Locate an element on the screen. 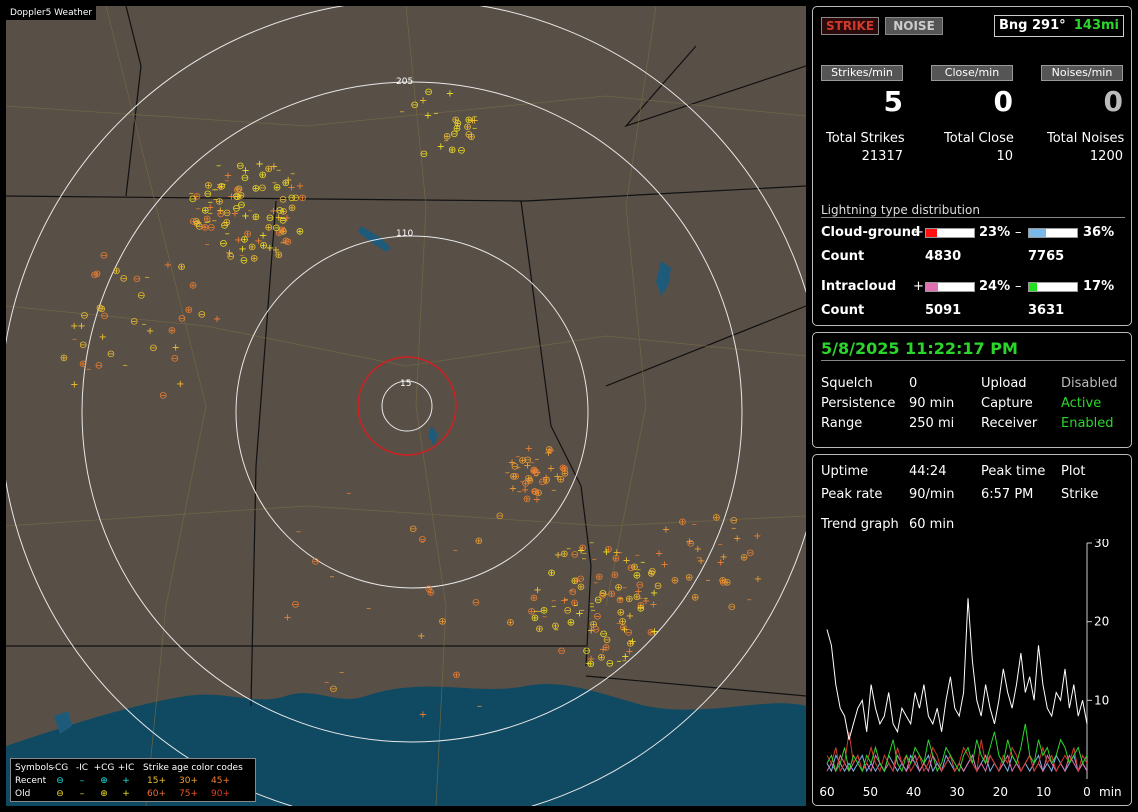 The width and height of the screenshot is (1138, 812). legend-neg-ic-label: -IC is located at coordinates (82, 767).